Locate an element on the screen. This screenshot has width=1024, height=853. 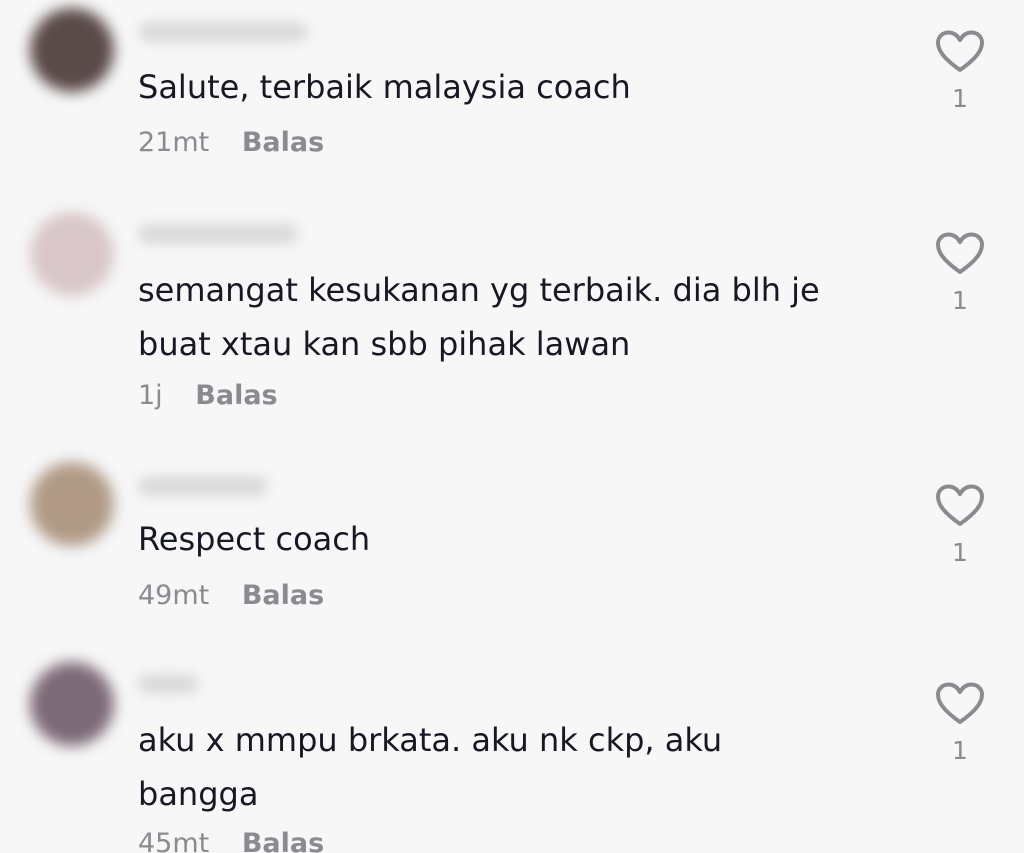
comment-timestamp: 1j is located at coordinates (150, 395).